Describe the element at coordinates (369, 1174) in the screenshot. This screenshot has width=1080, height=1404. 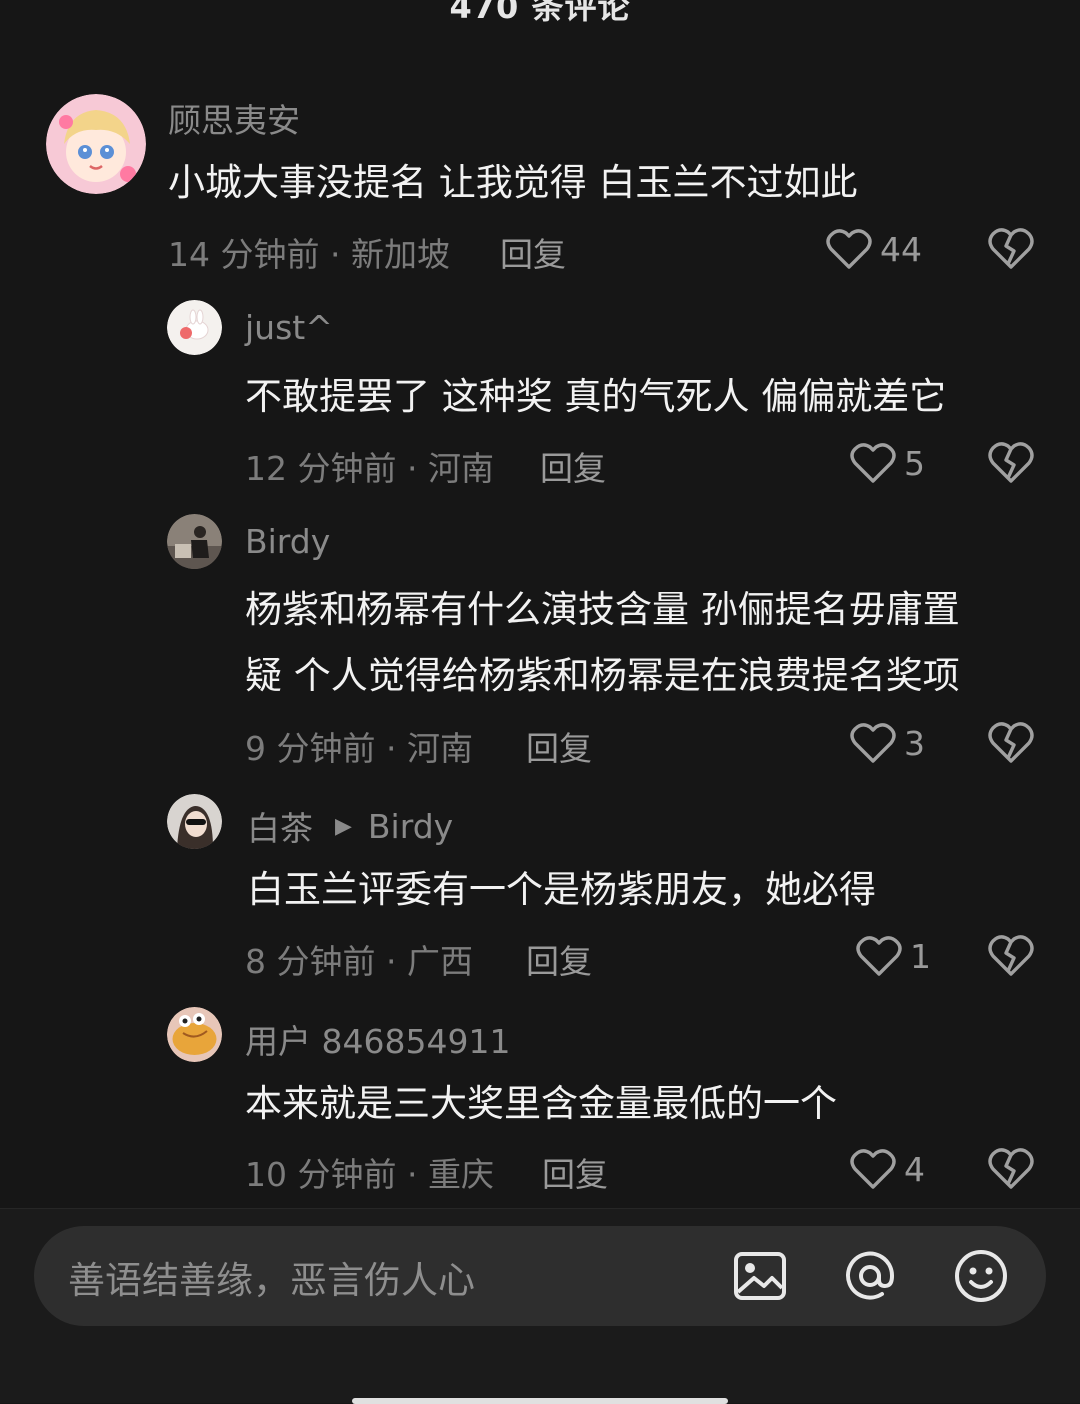
I see `comment-meta: 10 分钟前 · 重庆` at that location.